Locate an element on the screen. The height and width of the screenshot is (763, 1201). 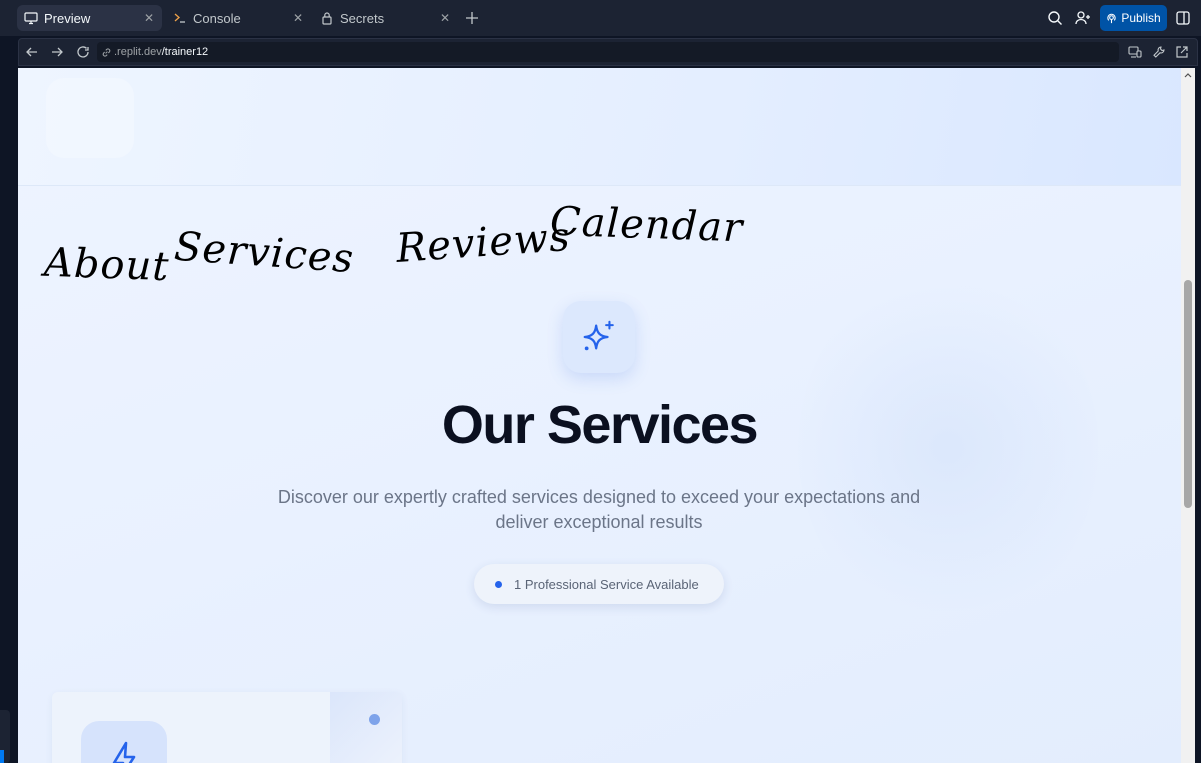
scroll-thumb is located at coordinates (1188, 394).